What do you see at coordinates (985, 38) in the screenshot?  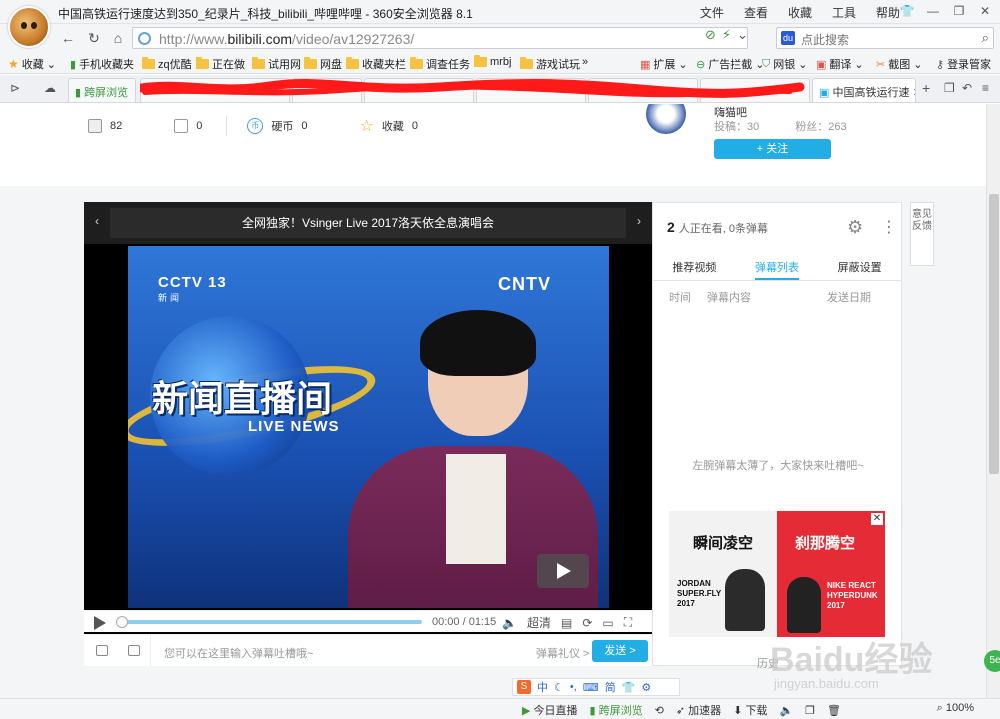 I see `search-icon: ⌕` at bounding box center [985, 38].